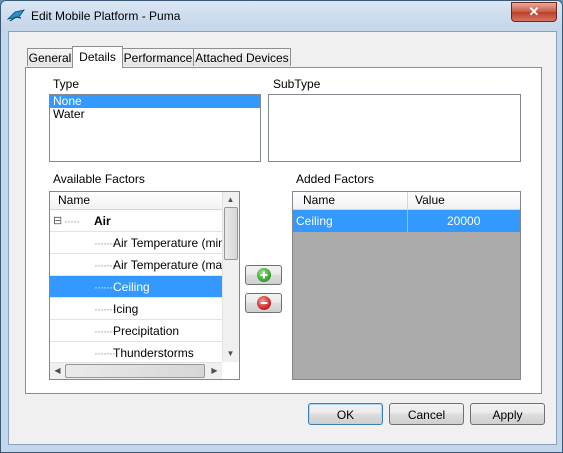 Image resolution: width=563 pixels, height=453 pixels. I want to click on tree-item: ······· Icing, so click(136, 309).